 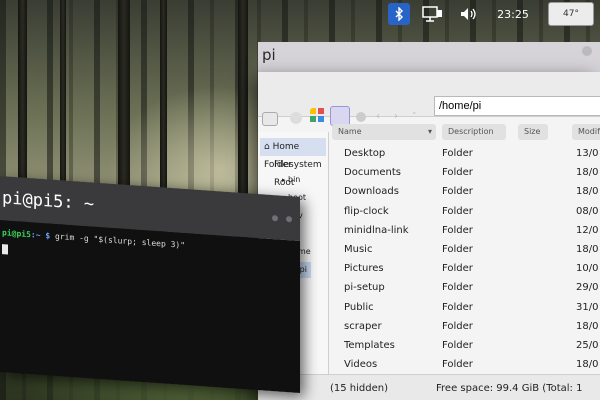 I want to click on cpu-temperature: 47°, so click(x=571, y=14).